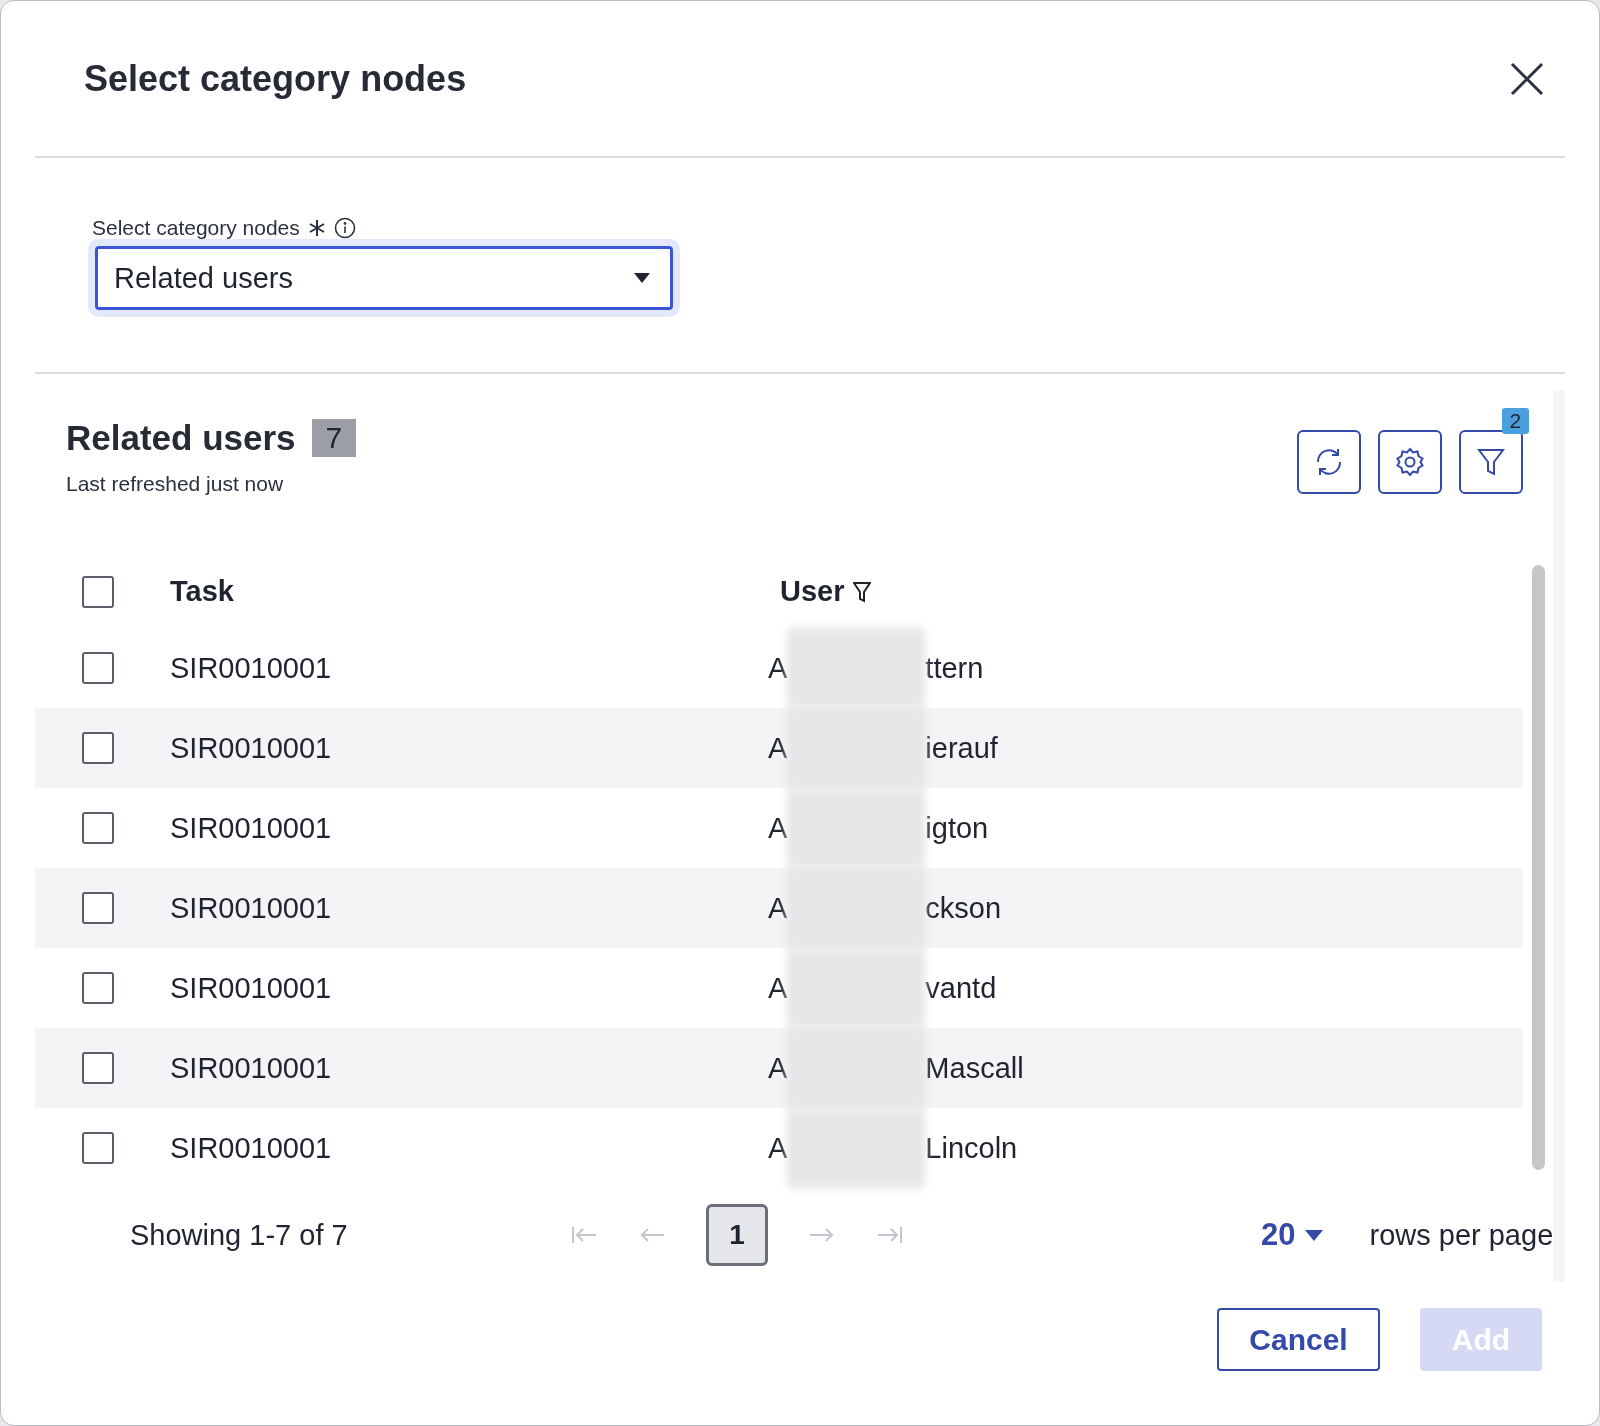 Image resolution: width=1600 pixels, height=1426 pixels. What do you see at coordinates (1527, 78) in the screenshot?
I see `close-icon` at bounding box center [1527, 78].